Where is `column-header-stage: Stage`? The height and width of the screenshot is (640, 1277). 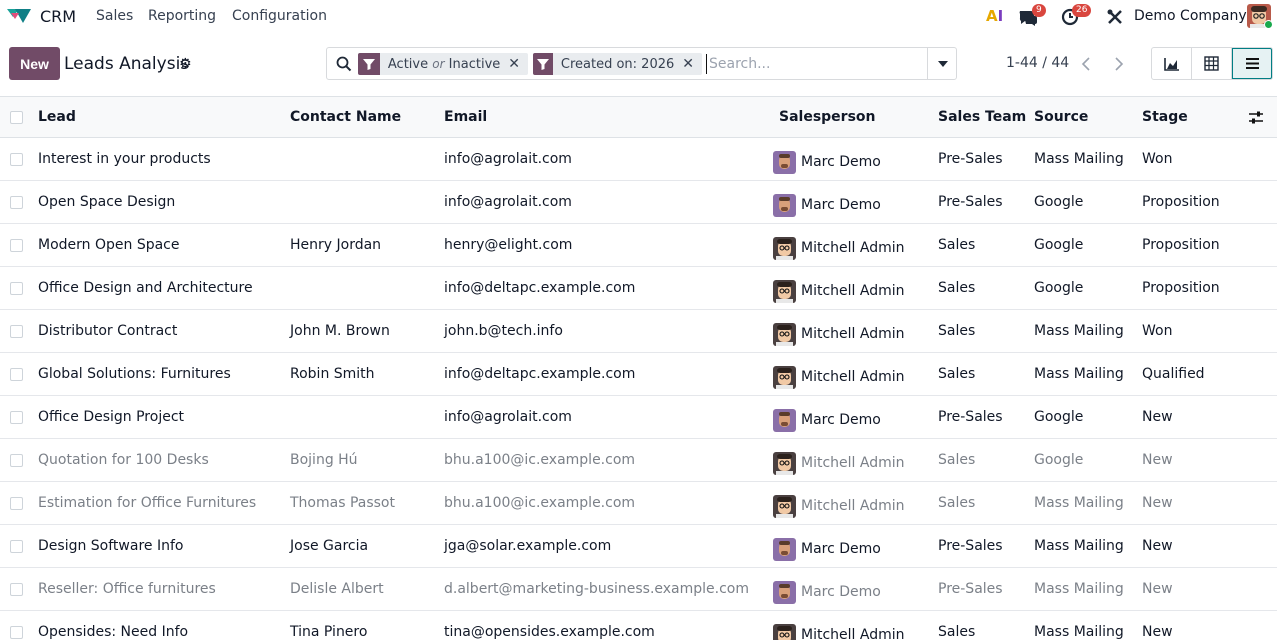 column-header-stage: Stage is located at coordinates (1188, 117).